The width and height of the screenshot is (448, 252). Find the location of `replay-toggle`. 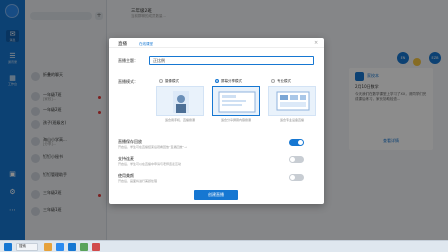

replay-toggle is located at coordinates (296, 142).